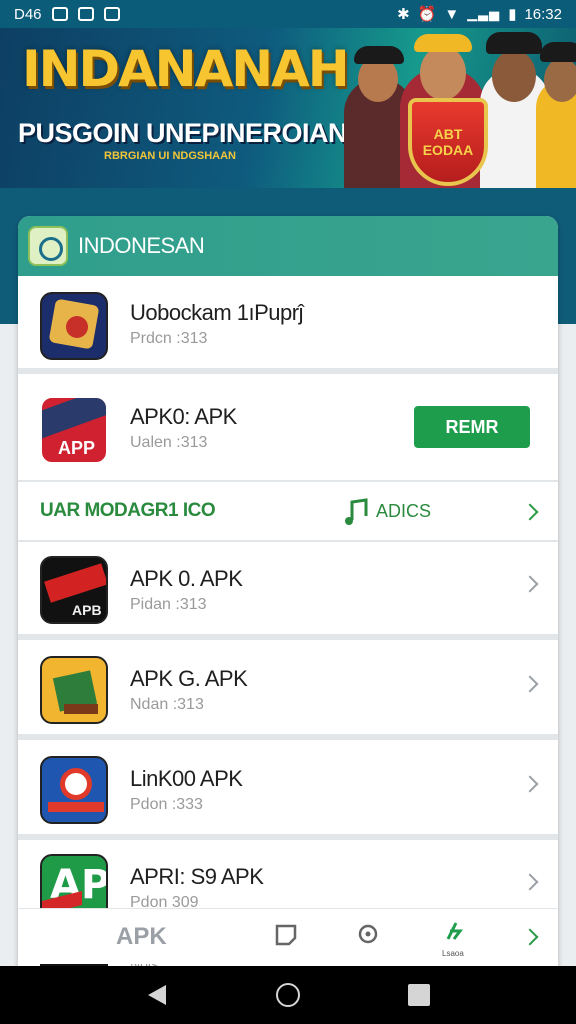  I want to click on app-subtitle: Prdcn :313, so click(169, 338).